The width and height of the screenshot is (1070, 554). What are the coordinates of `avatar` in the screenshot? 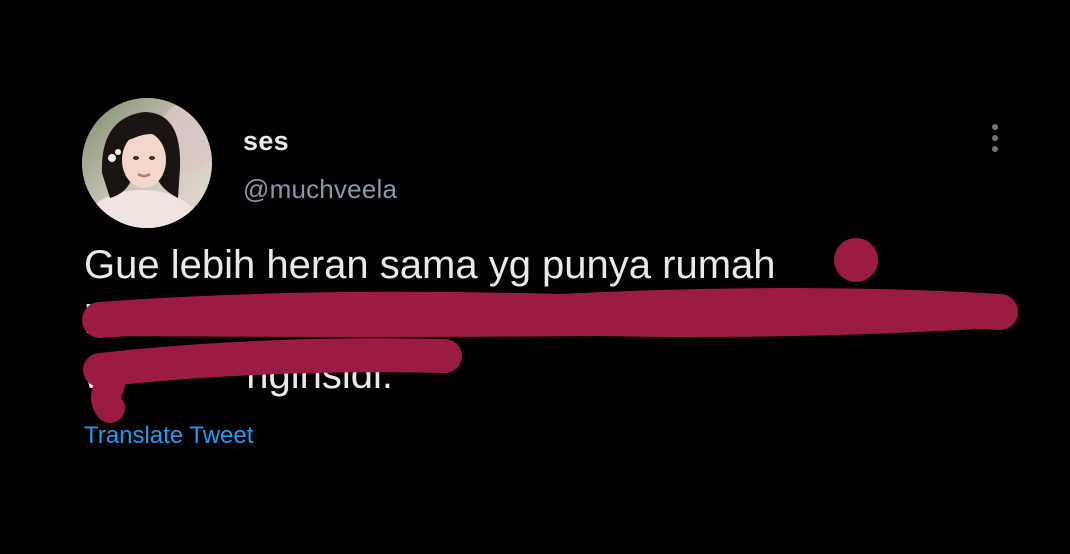 It's located at (147, 163).